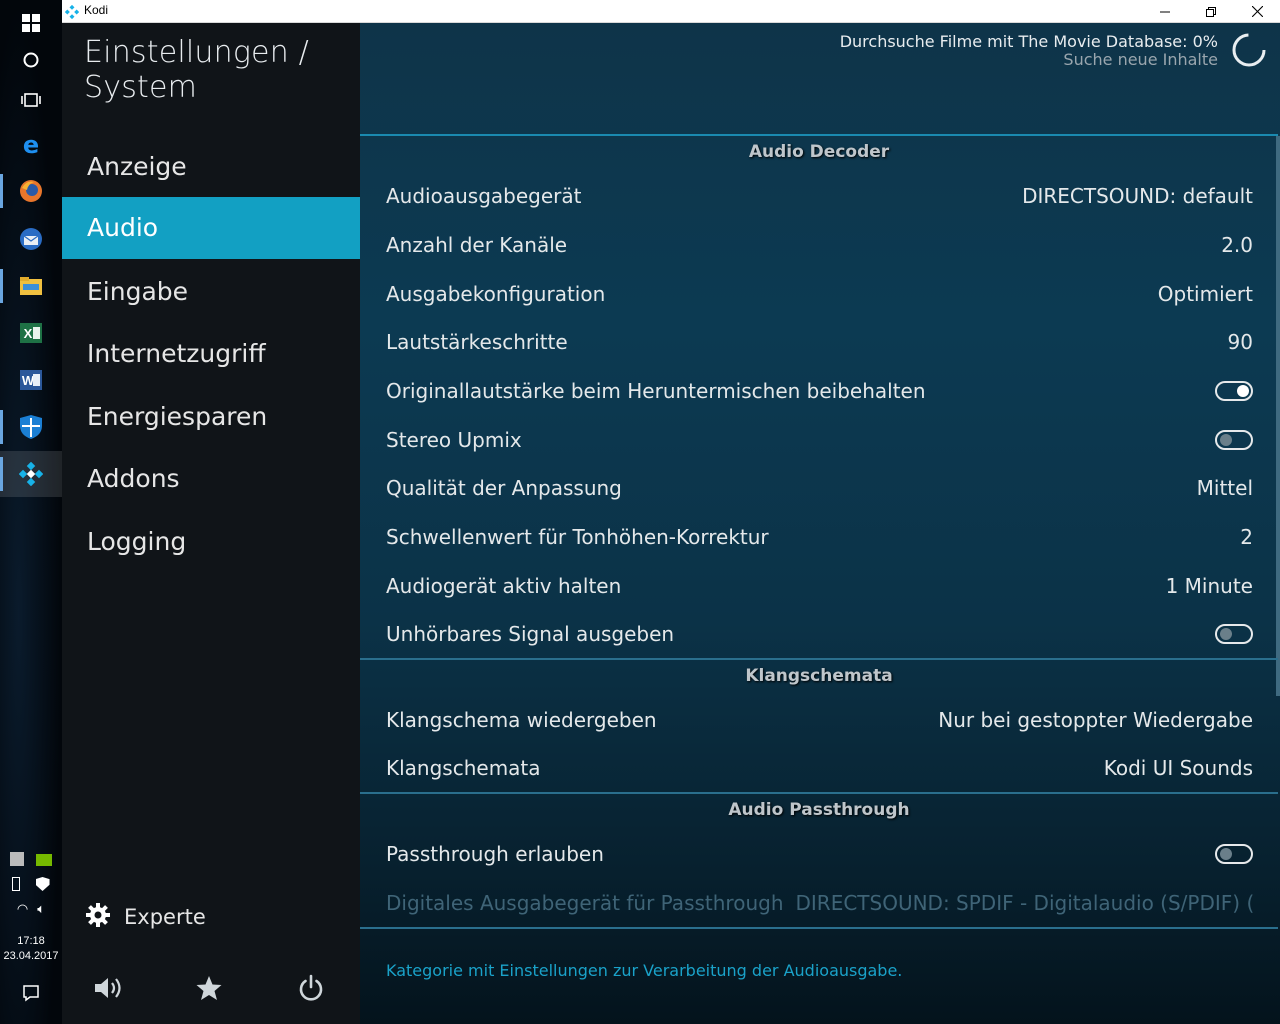  I want to click on windows-defender-icon, so click(31, 427).